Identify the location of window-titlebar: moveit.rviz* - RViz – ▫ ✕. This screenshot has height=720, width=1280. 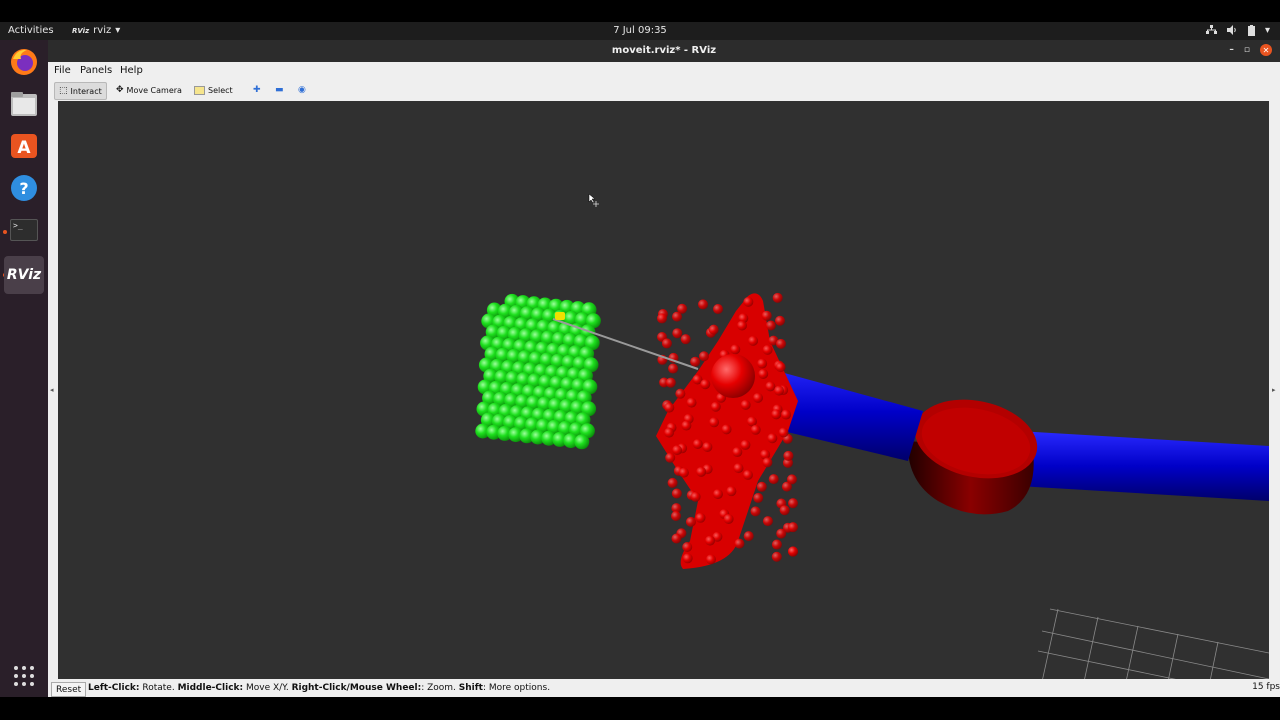
(664, 51).